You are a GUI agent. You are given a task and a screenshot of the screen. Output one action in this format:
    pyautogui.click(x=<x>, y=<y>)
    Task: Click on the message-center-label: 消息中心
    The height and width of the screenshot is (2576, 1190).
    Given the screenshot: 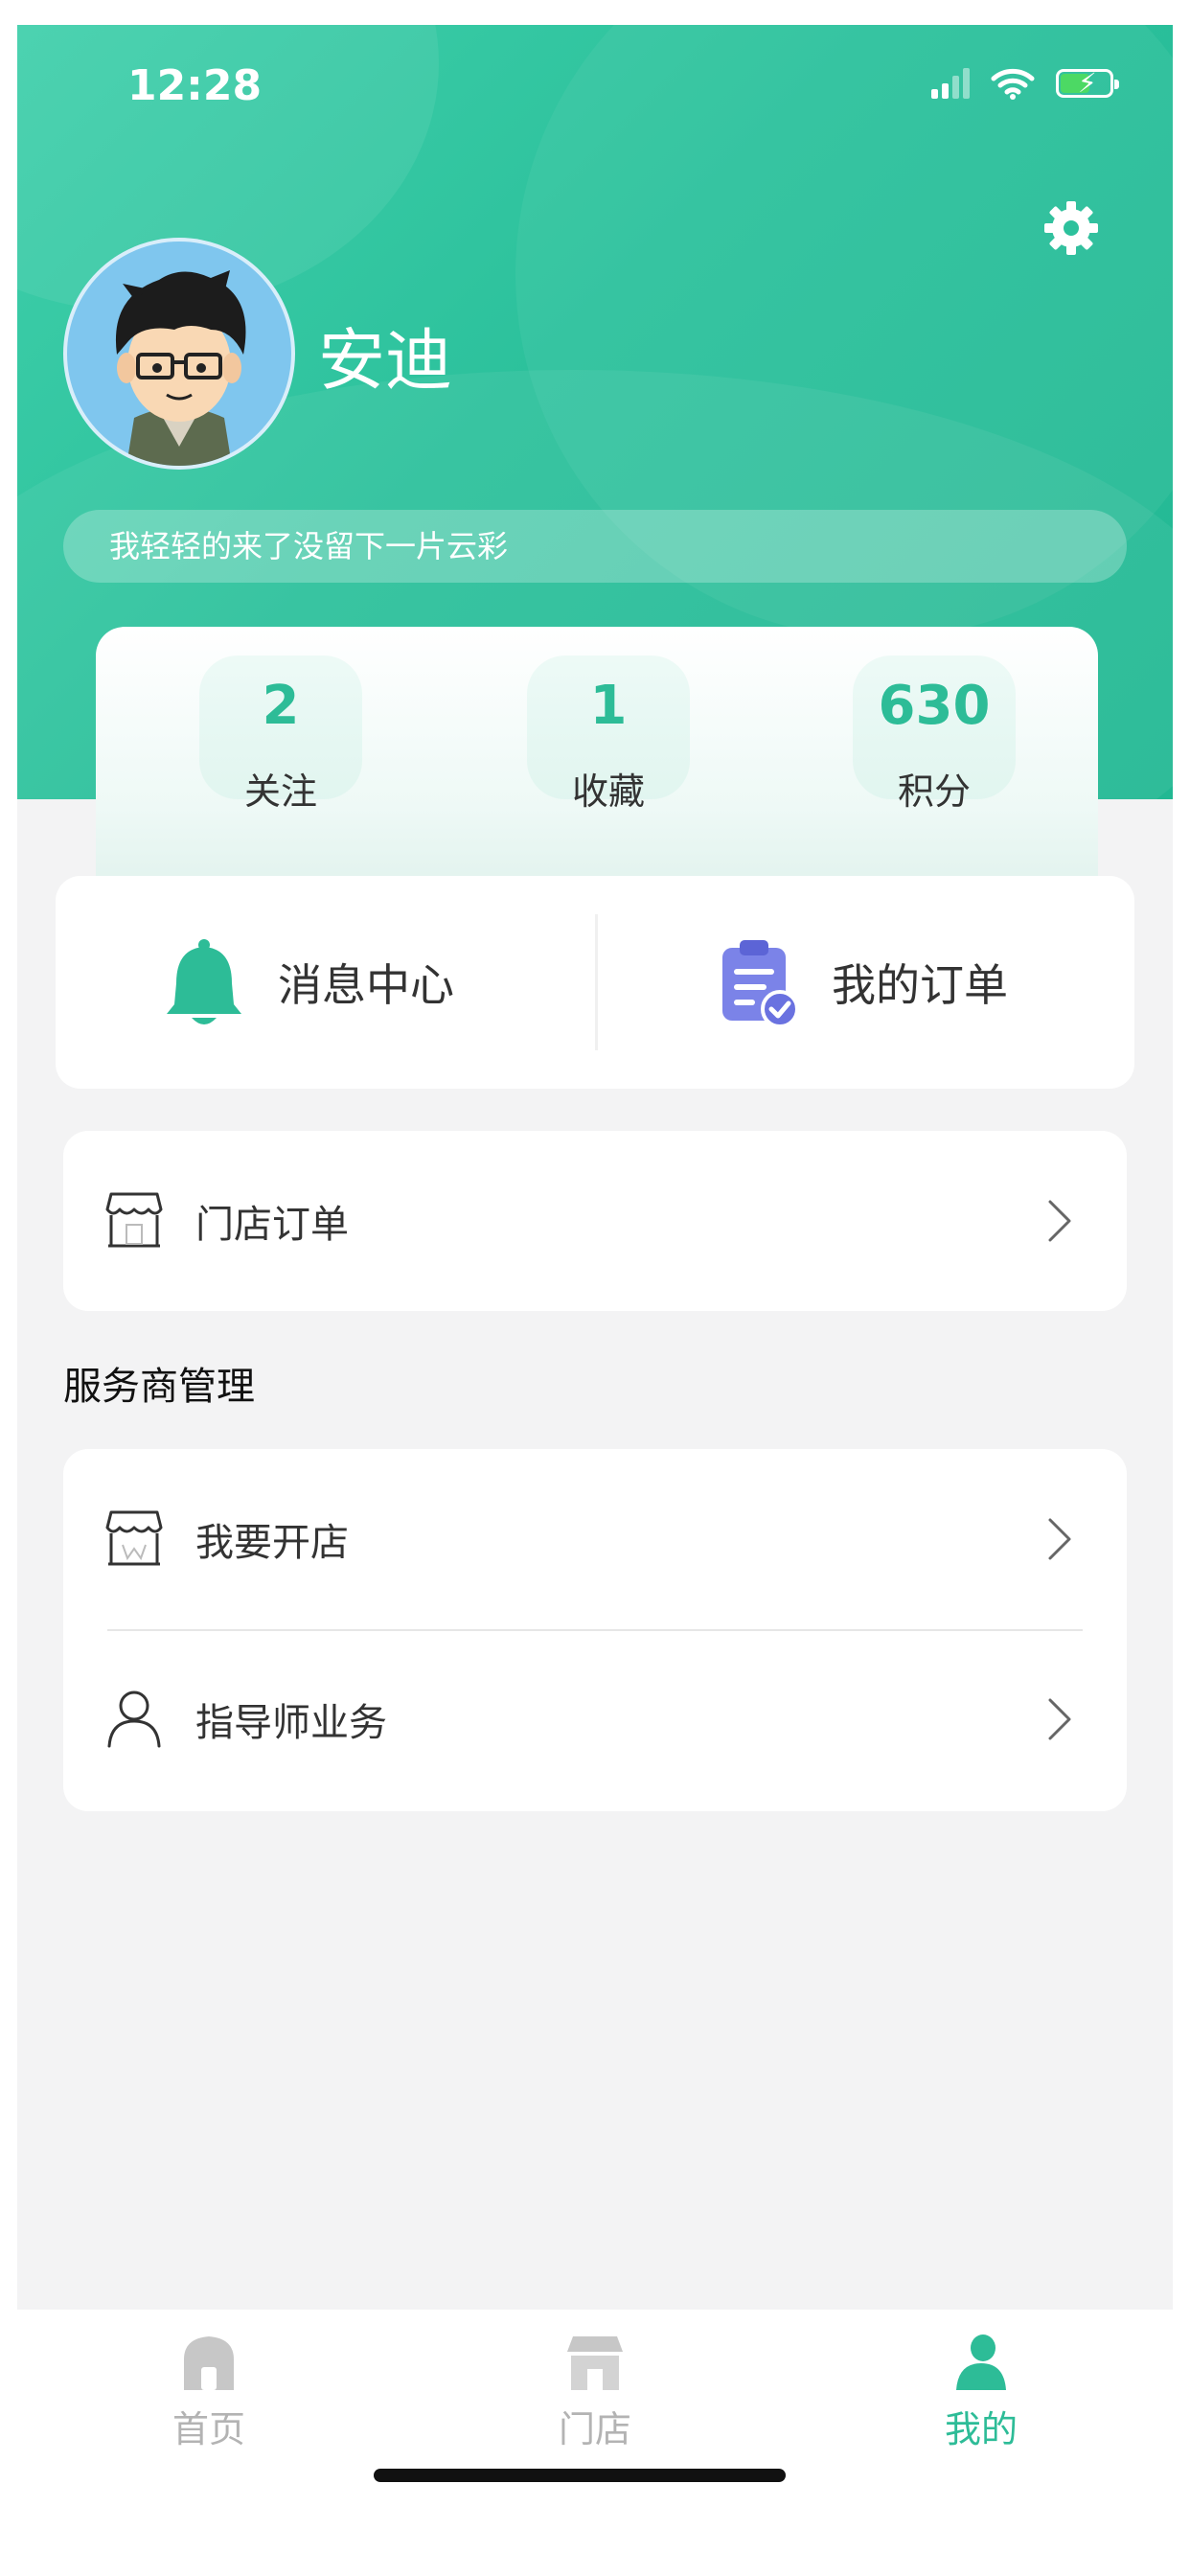 What is the action you would take?
    pyautogui.click(x=366, y=985)
    